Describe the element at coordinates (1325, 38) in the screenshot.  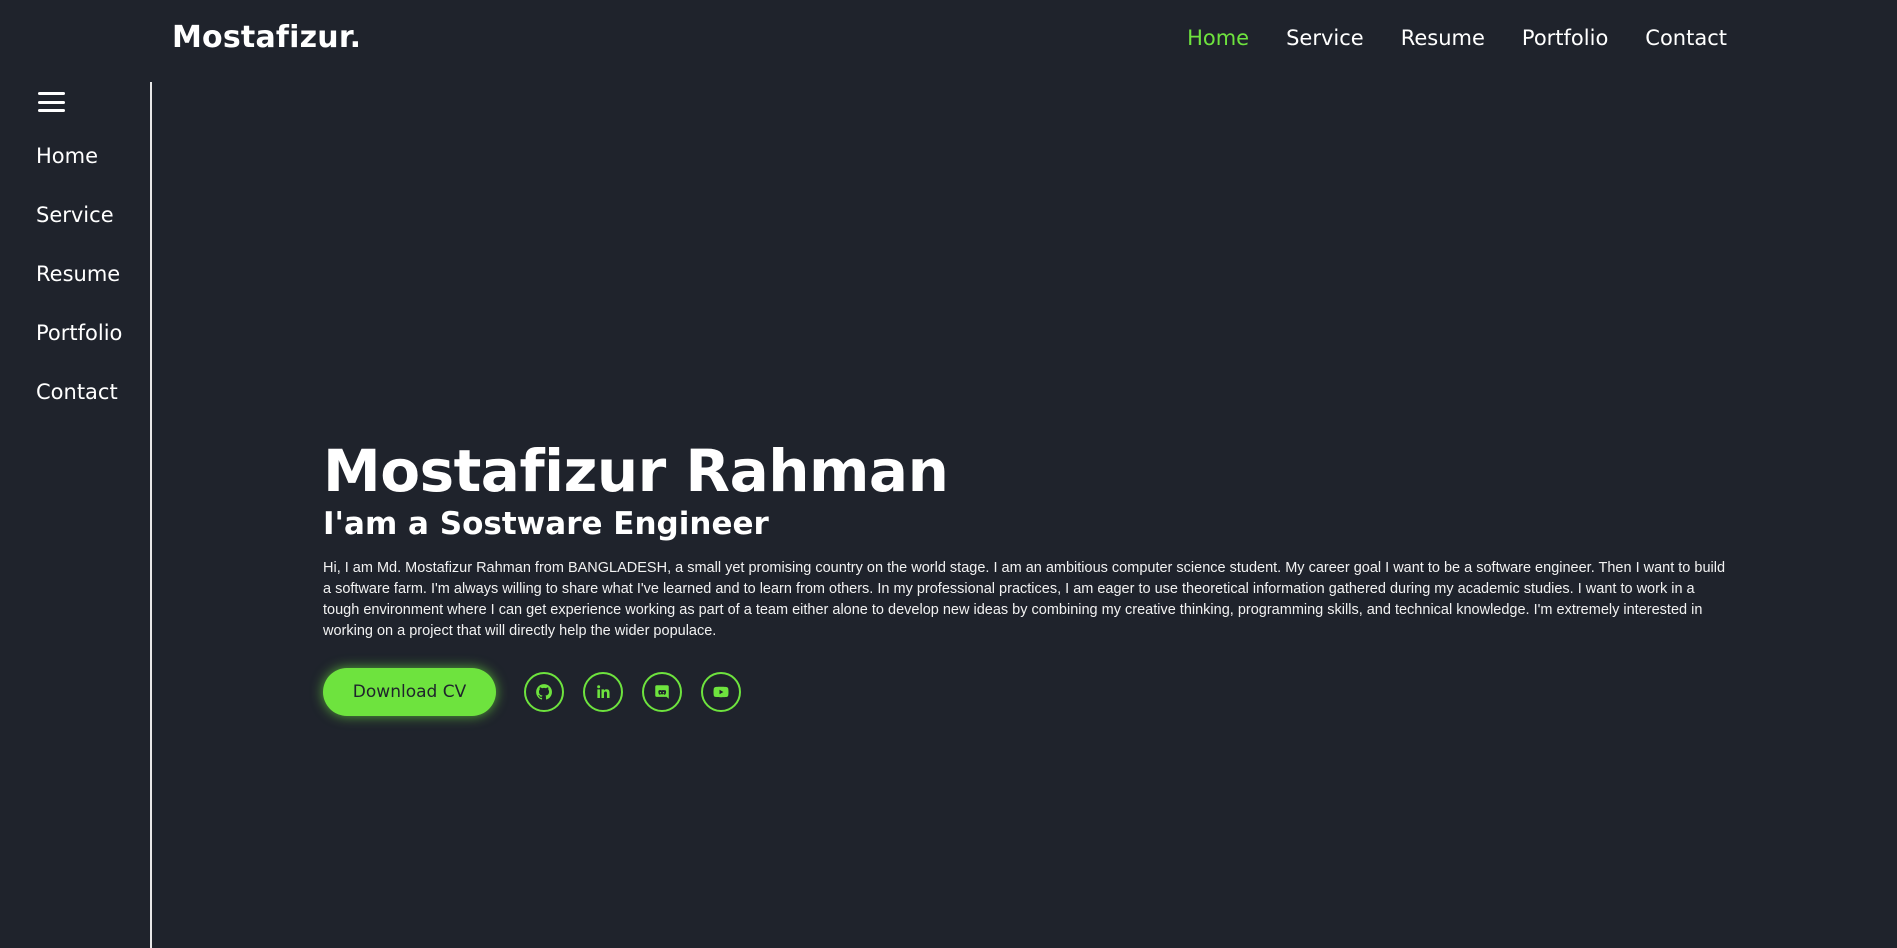
I see `top-nav-service: Service` at that location.